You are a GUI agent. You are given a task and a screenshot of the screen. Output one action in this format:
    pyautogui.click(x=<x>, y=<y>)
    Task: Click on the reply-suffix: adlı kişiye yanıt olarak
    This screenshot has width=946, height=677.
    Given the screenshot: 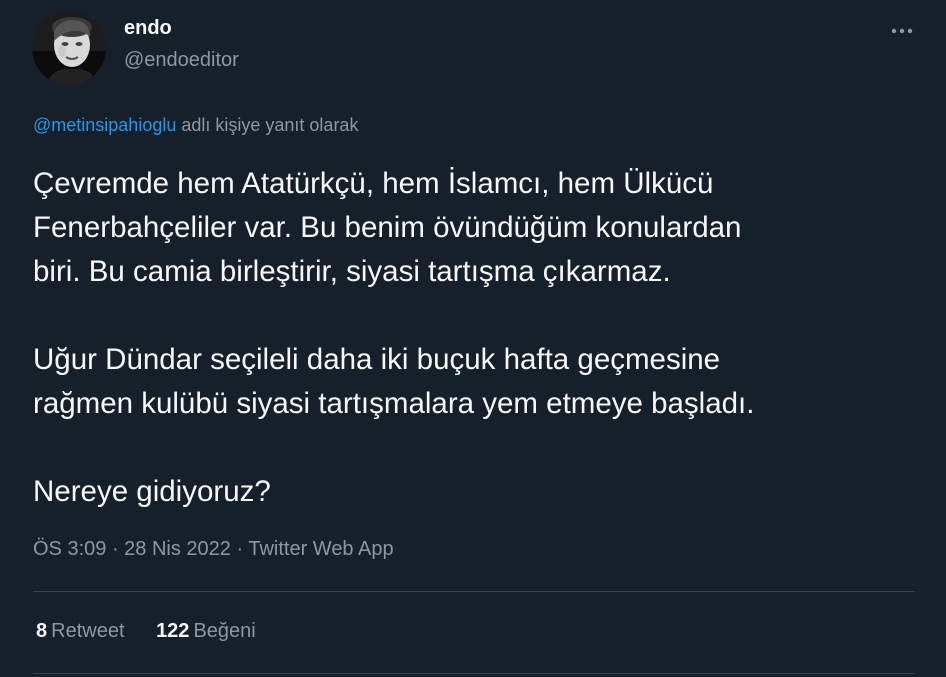 What is the action you would take?
    pyautogui.click(x=267, y=125)
    